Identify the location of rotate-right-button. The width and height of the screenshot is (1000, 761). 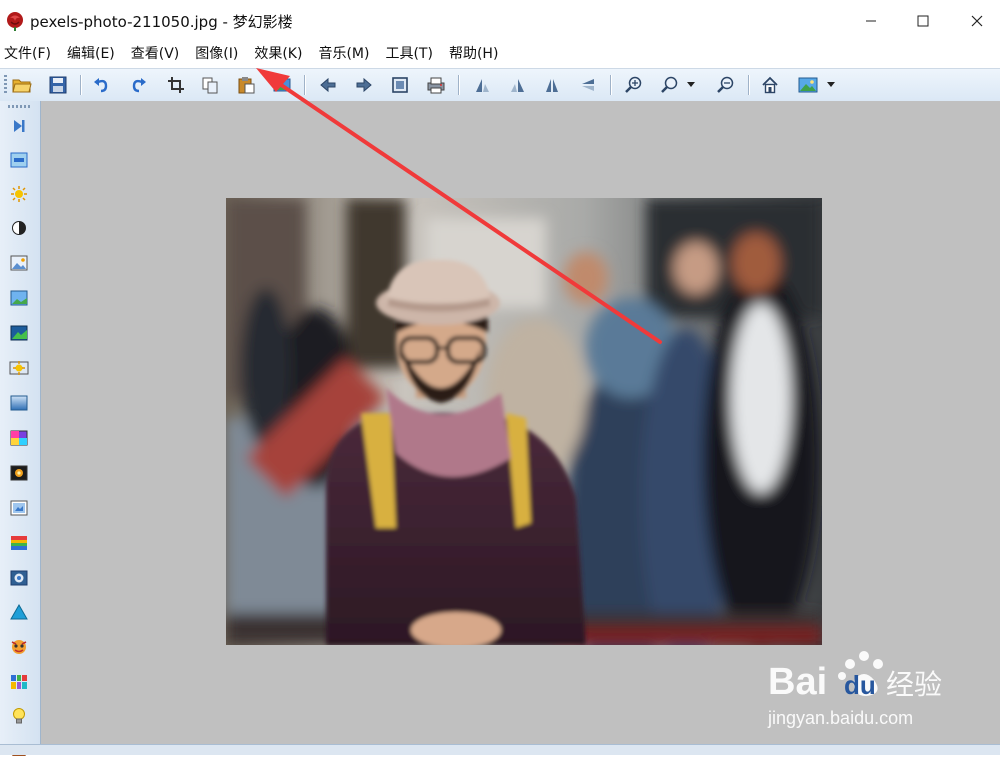
(518, 85).